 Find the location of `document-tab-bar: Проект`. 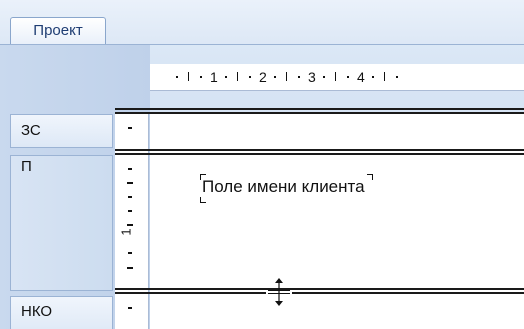

document-tab-bar: Проект is located at coordinates (262, 22).